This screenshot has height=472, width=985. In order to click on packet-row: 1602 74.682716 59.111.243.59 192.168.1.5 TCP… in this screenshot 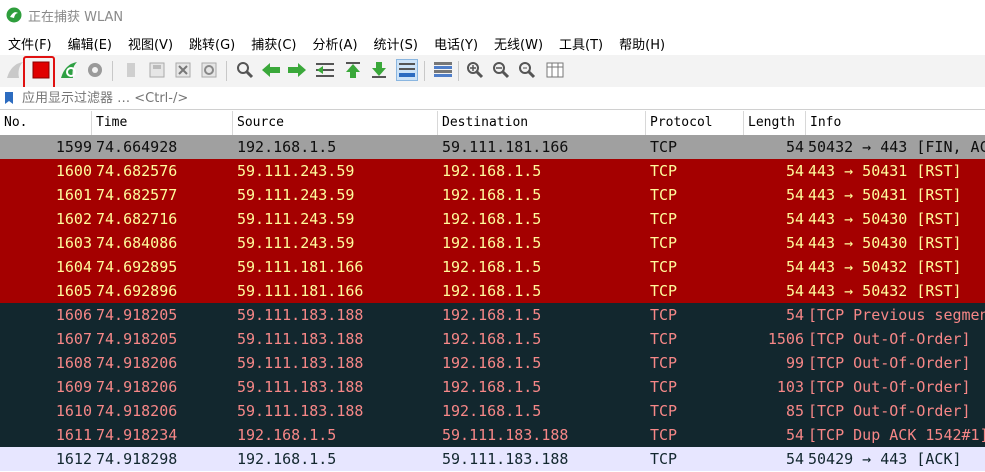, I will do `click(492, 219)`.